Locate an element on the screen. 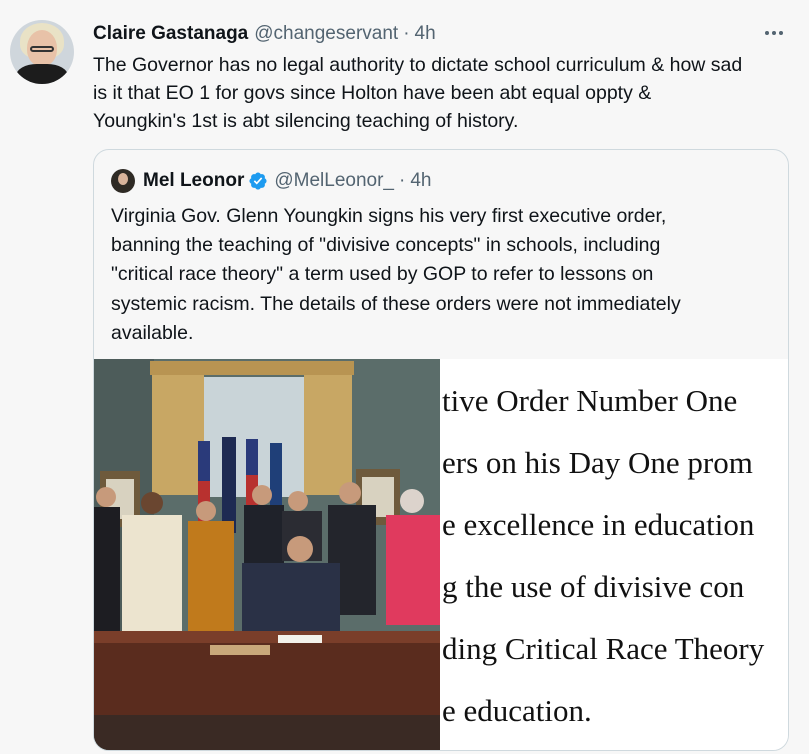 The width and height of the screenshot is (809, 754). quoted-text-line: available. is located at coordinates (152, 332).